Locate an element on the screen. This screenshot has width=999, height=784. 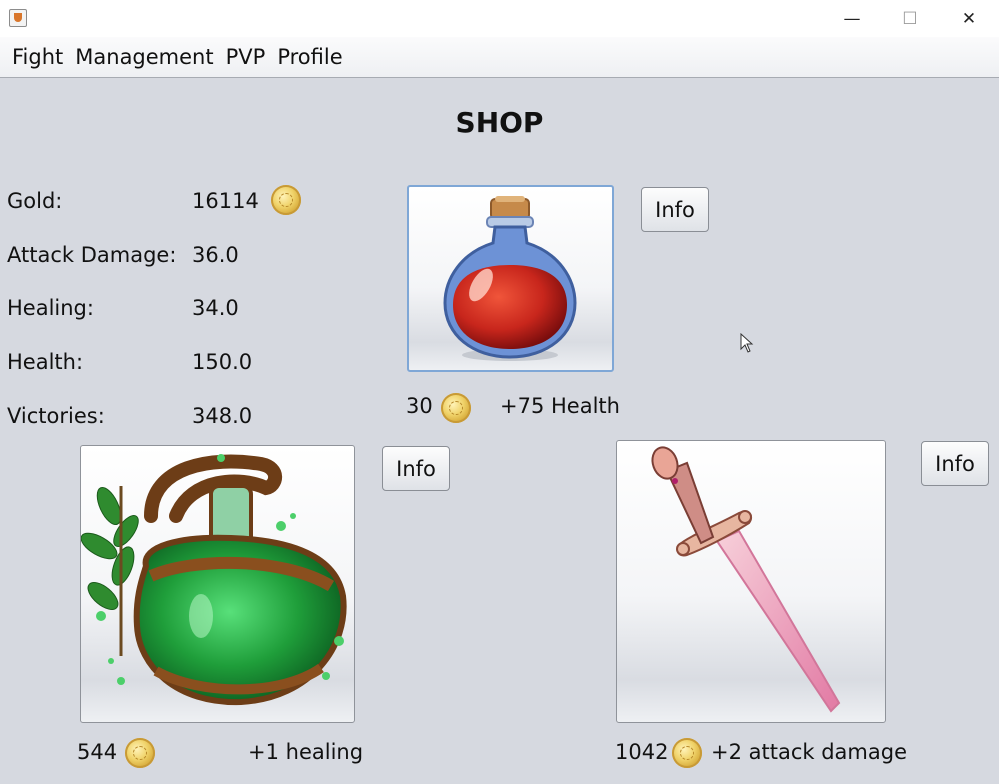
close-button: ✕ is located at coordinates (969, 18).